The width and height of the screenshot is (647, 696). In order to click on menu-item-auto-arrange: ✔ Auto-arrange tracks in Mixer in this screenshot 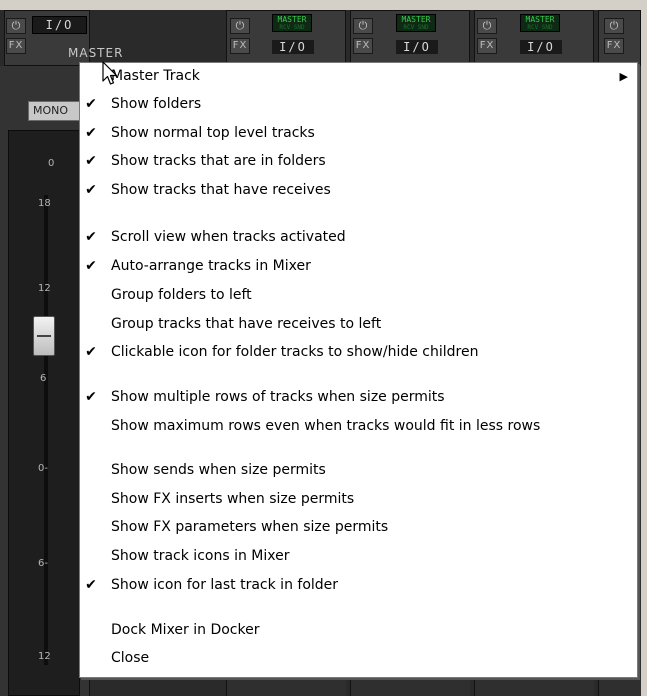, I will do `click(358, 267)`.